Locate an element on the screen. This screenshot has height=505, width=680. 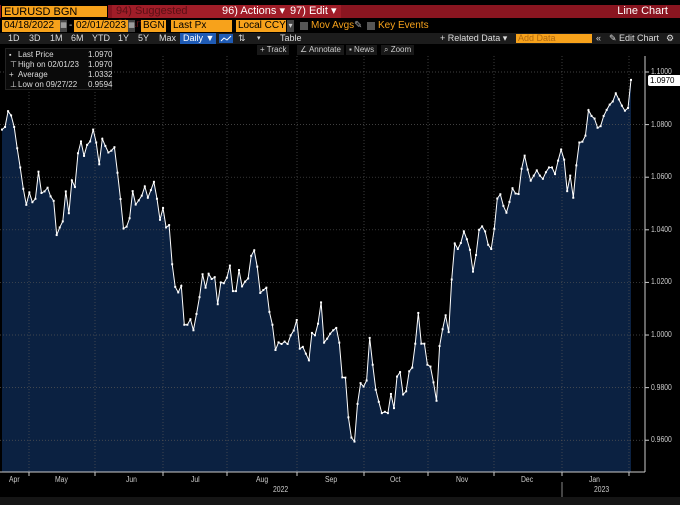
y-tick-label: 0.9800 is located at coordinates (661, 387).